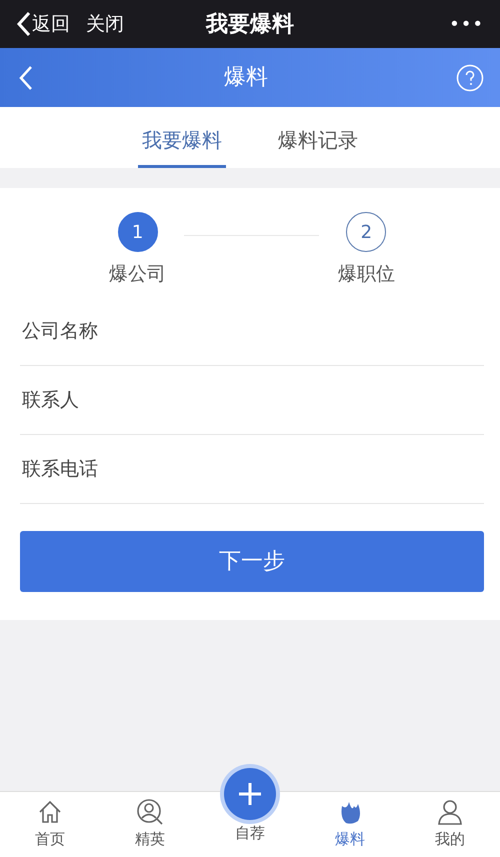 The image size is (500, 857). What do you see at coordinates (318, 140) in the screenshot?
I see `tab: 爆料记录` at bounding box center [318, 140].